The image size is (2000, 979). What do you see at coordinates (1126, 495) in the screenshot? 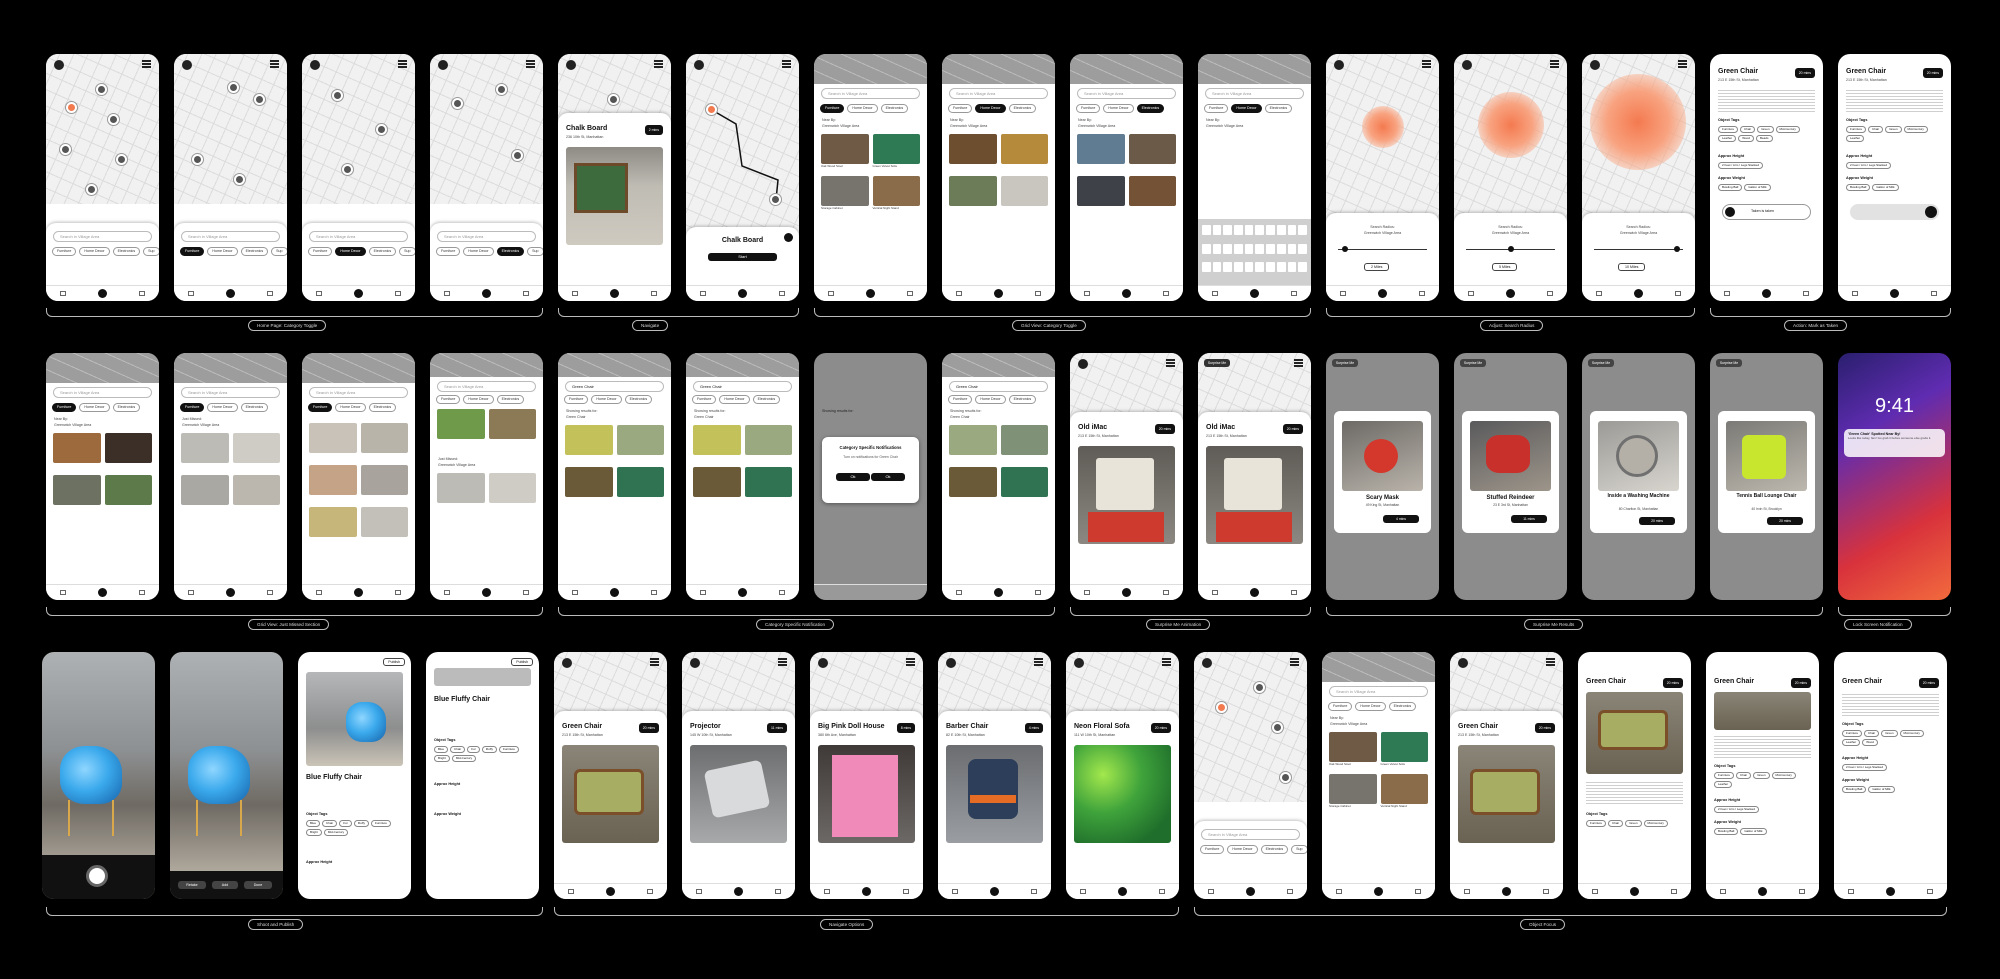
I see `item-photo` at bounding box center [1126, 495].